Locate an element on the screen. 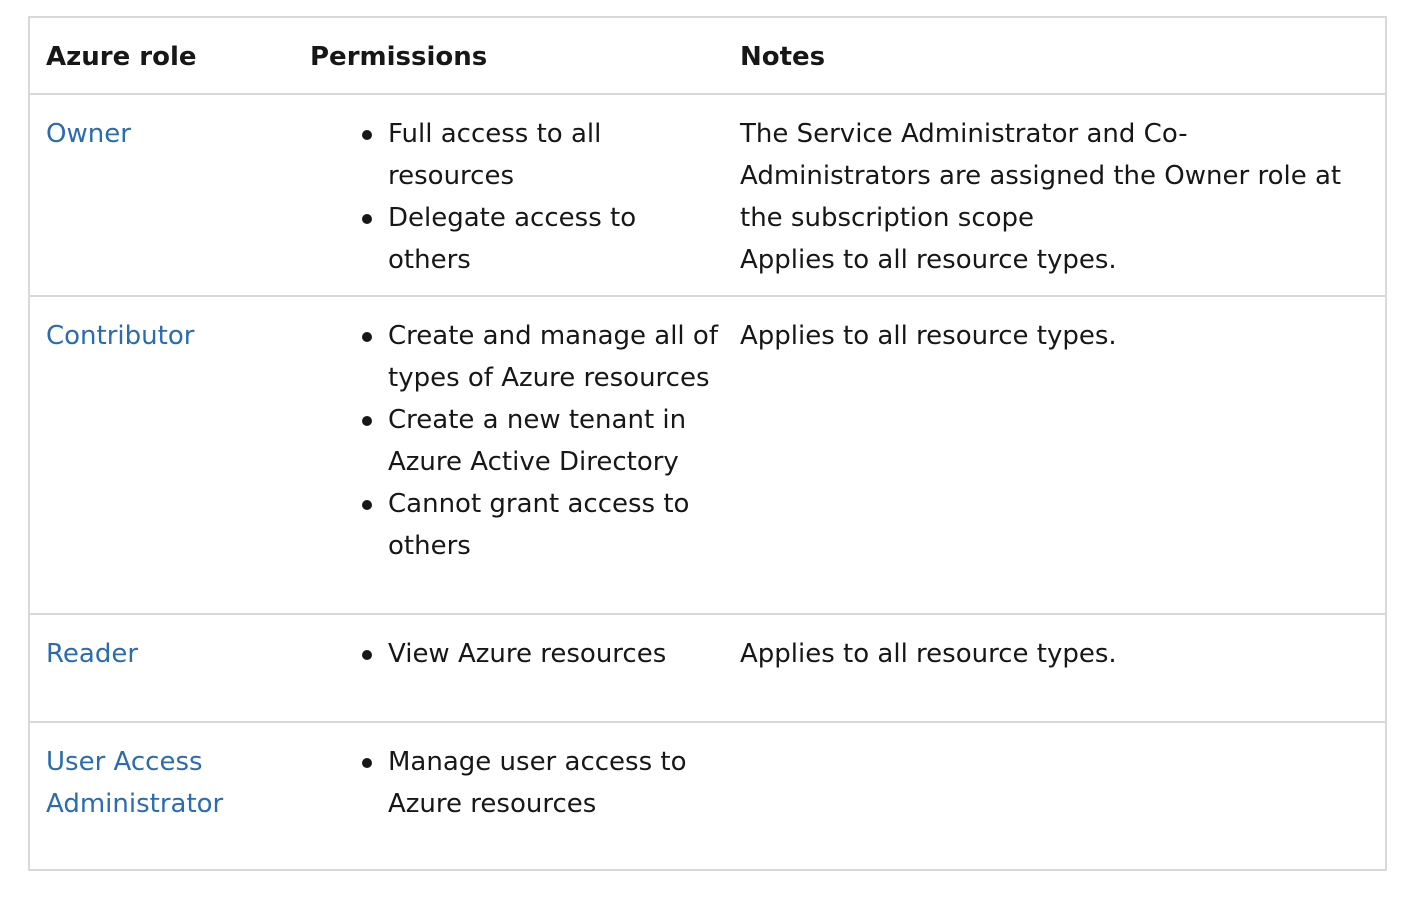 The image size is (1418, 910). permissions-list: View Azure resources is located at coordinates (508, 654).